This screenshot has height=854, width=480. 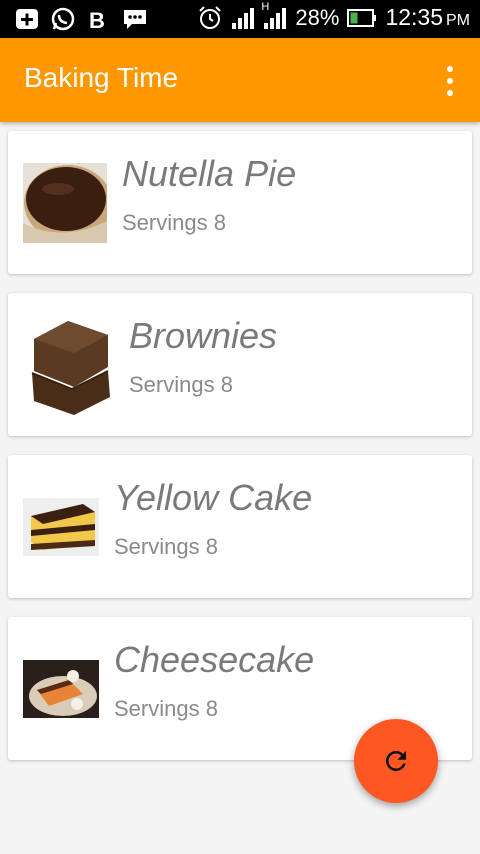 What do you see at coordinates (414, 17) in the screenshot?
I see `clock-time: 12:35` at bounding box center [414, 17].